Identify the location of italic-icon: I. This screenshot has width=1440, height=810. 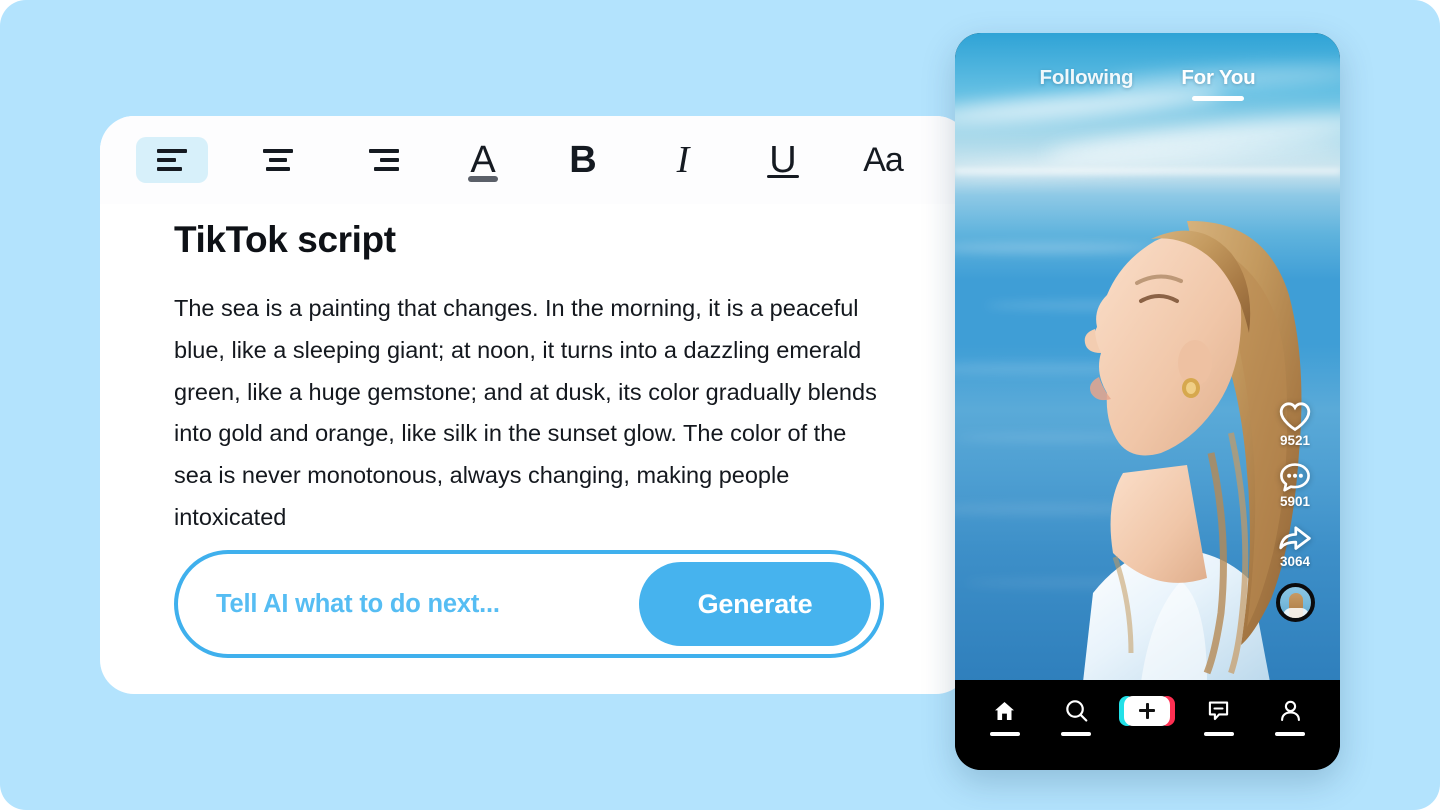
(683, 160).